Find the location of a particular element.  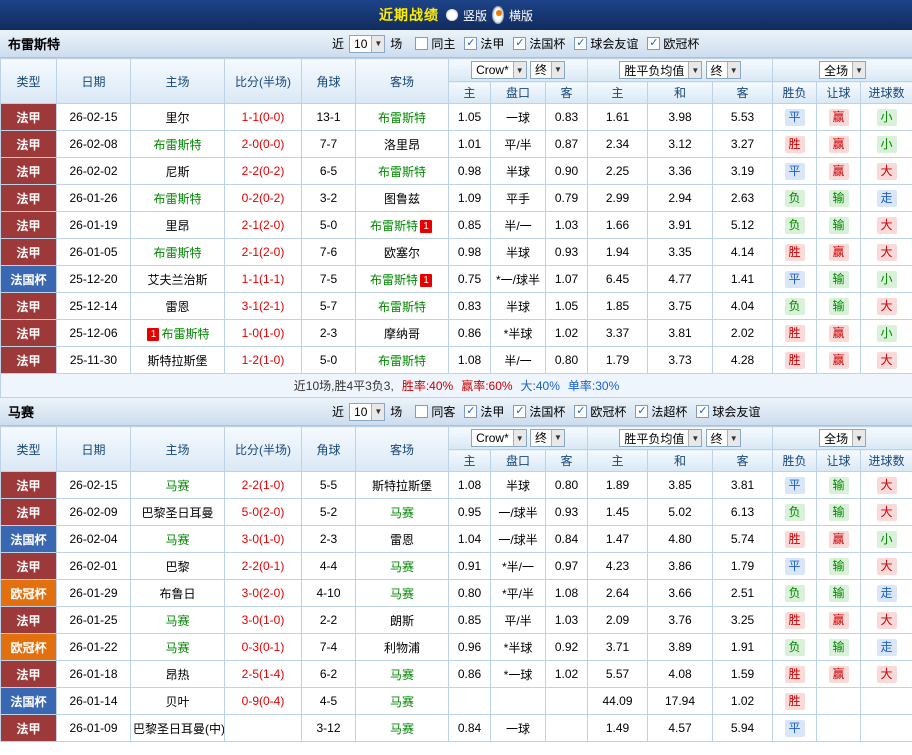

score-cell: 2-1(2-0) is located at coordinates (263, 225).